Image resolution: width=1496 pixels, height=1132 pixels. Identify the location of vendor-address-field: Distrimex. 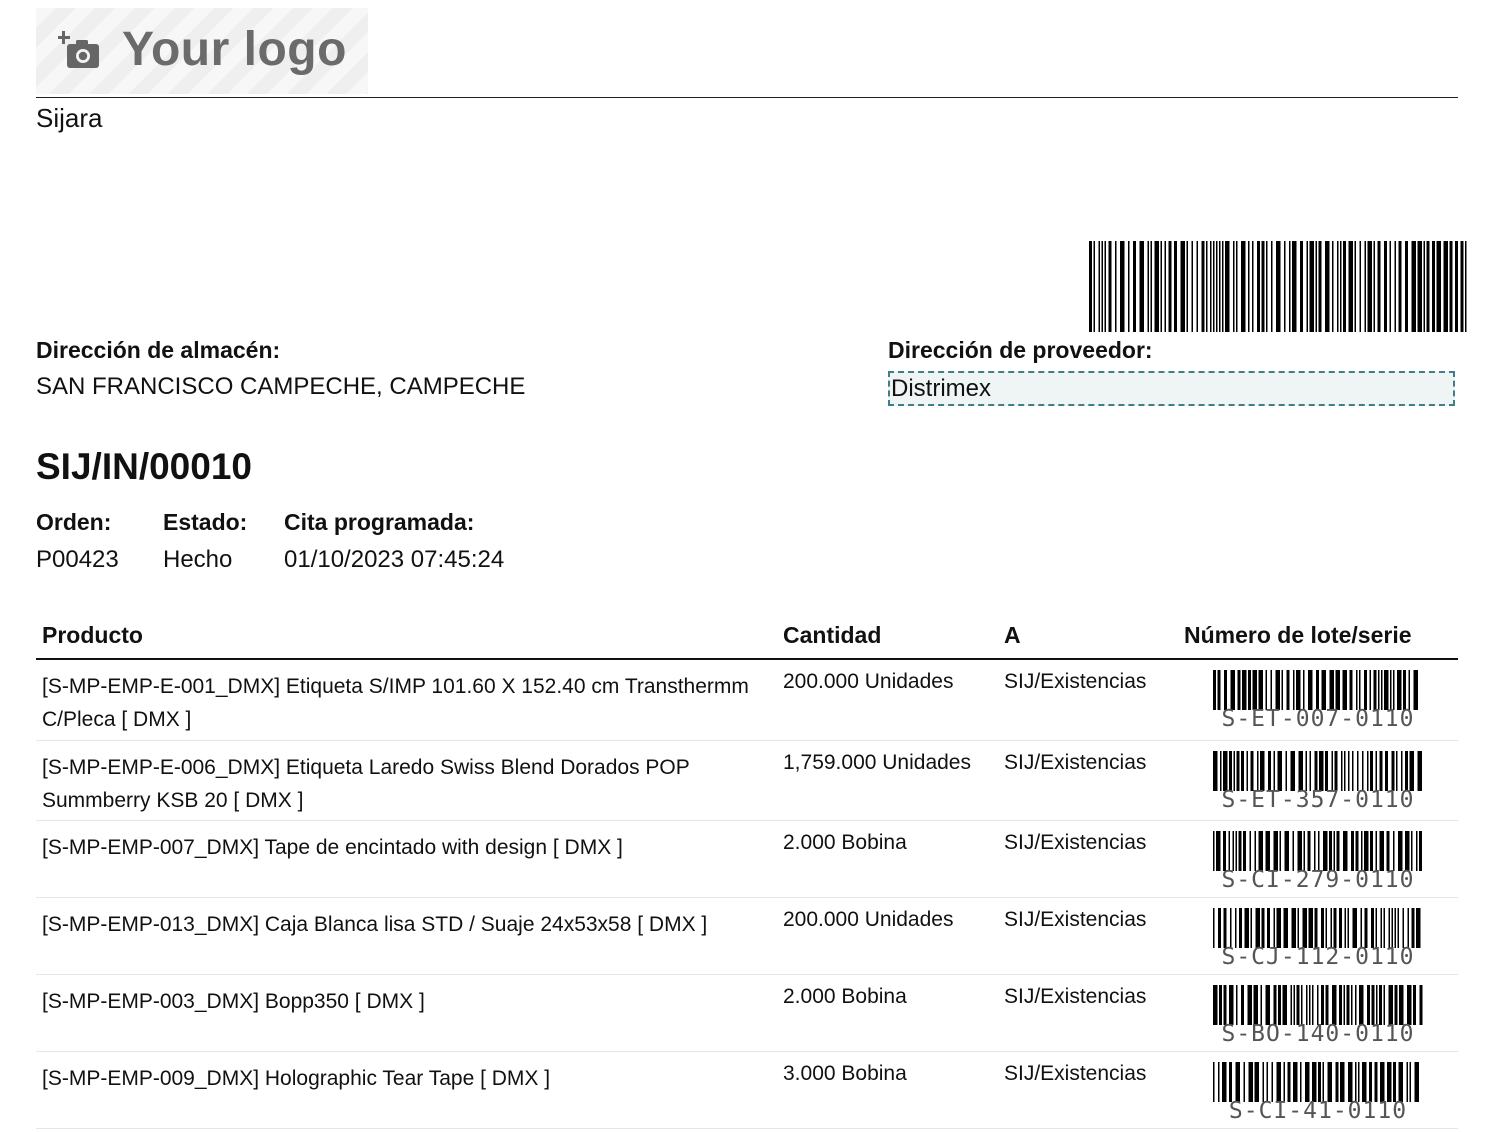
(1171, 388).